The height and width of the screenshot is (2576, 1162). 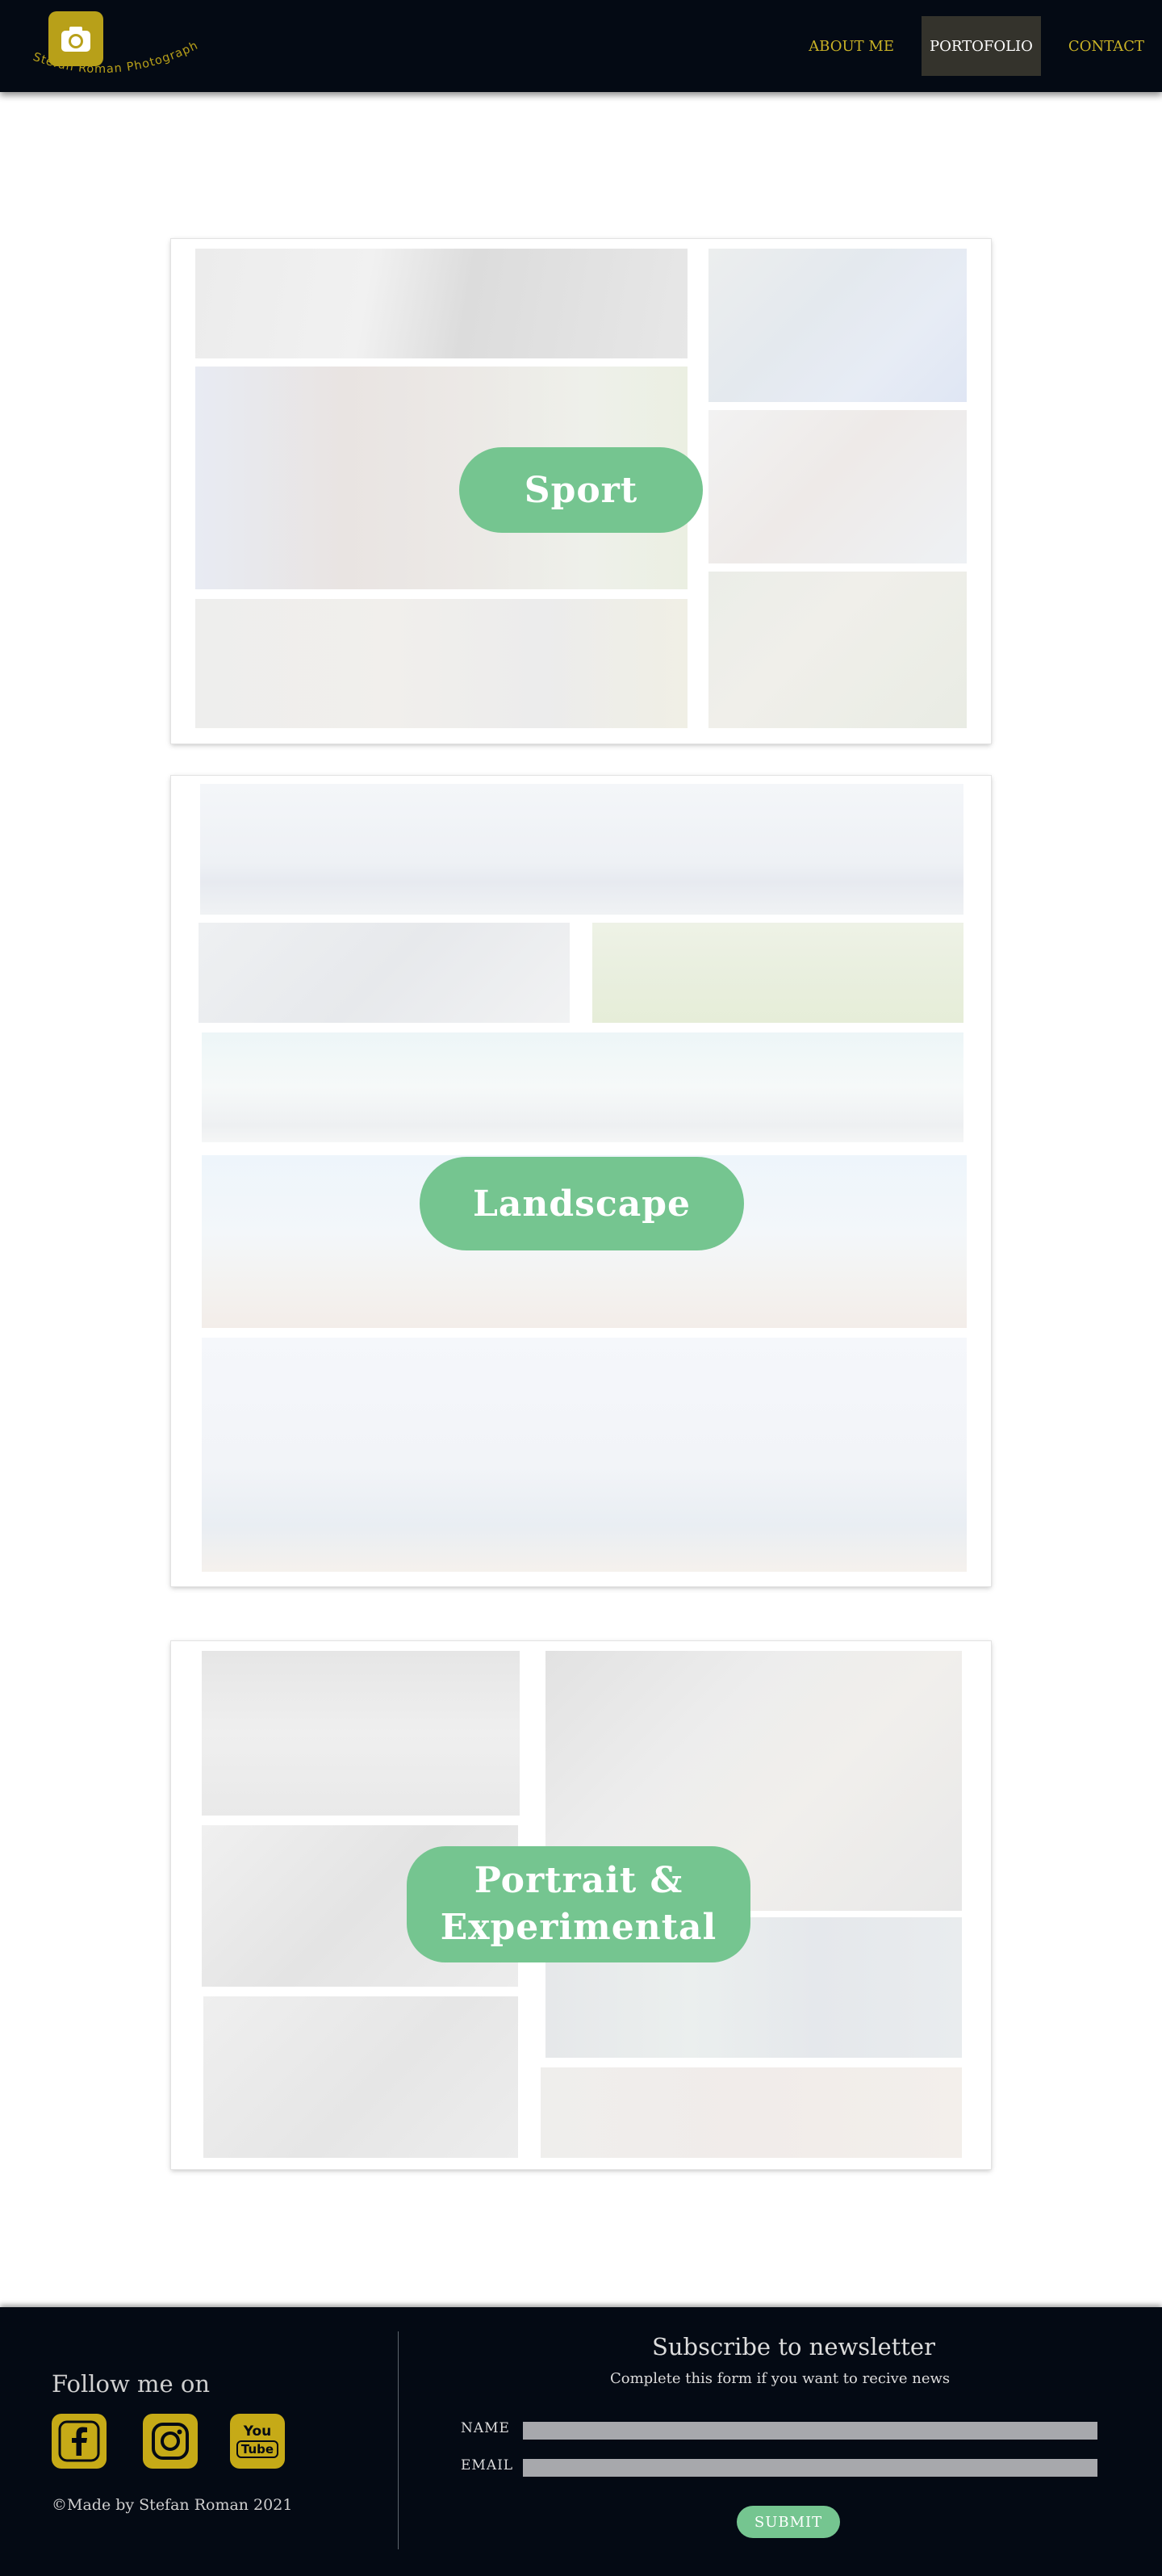 I want to click on gallery-label-portrait-experimental: Portrait & Experimental, so click(x=578, y=1904).